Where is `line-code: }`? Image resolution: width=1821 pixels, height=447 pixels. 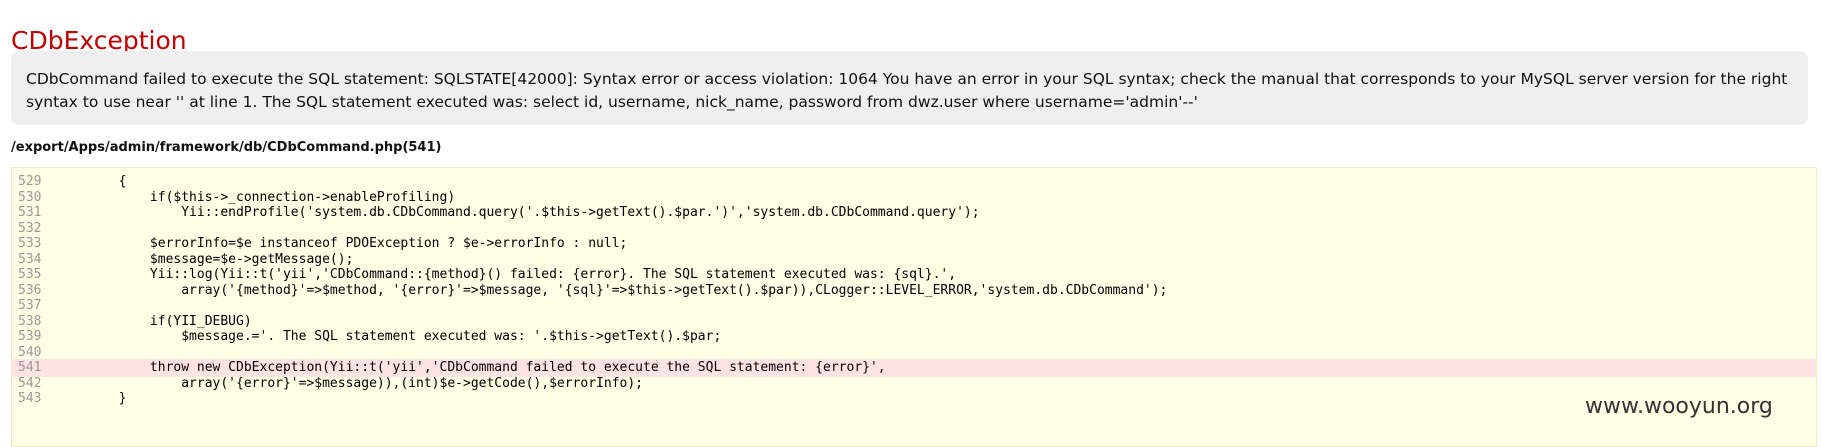
line-code: } is located at coordinates (91, 398).